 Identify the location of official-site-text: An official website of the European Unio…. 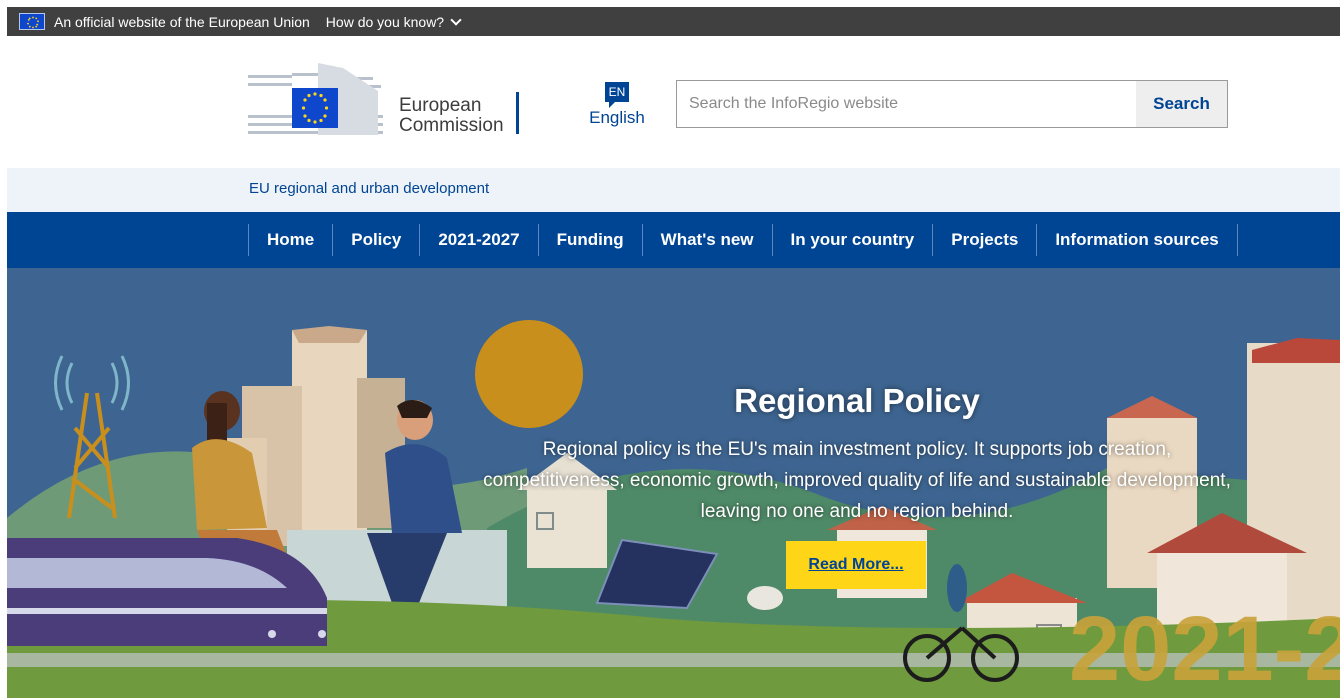
(182, 21).